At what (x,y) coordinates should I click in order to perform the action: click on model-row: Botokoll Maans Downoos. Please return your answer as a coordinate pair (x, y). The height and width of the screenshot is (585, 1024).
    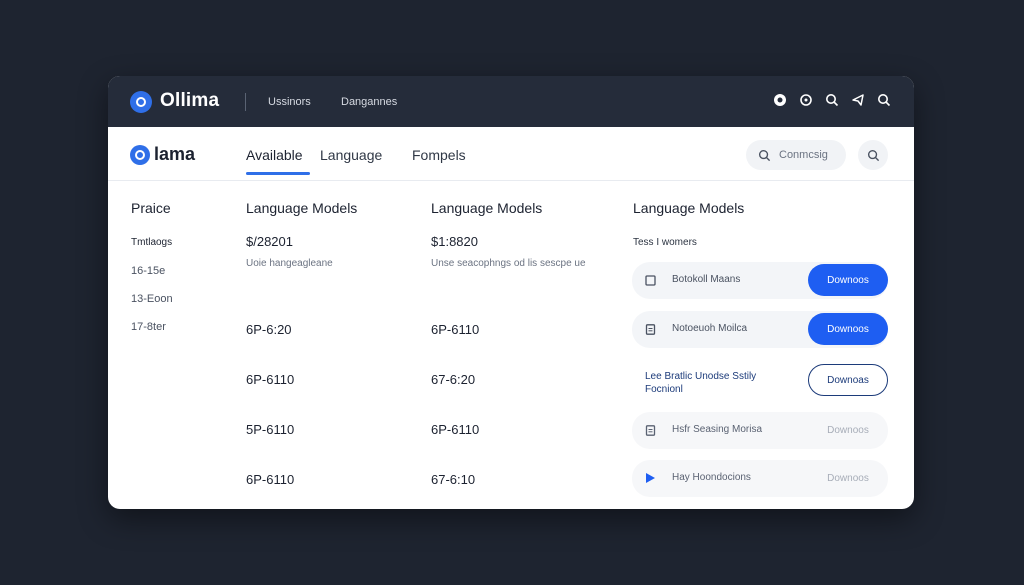
    Looking at the image, I should click on (760, 280).